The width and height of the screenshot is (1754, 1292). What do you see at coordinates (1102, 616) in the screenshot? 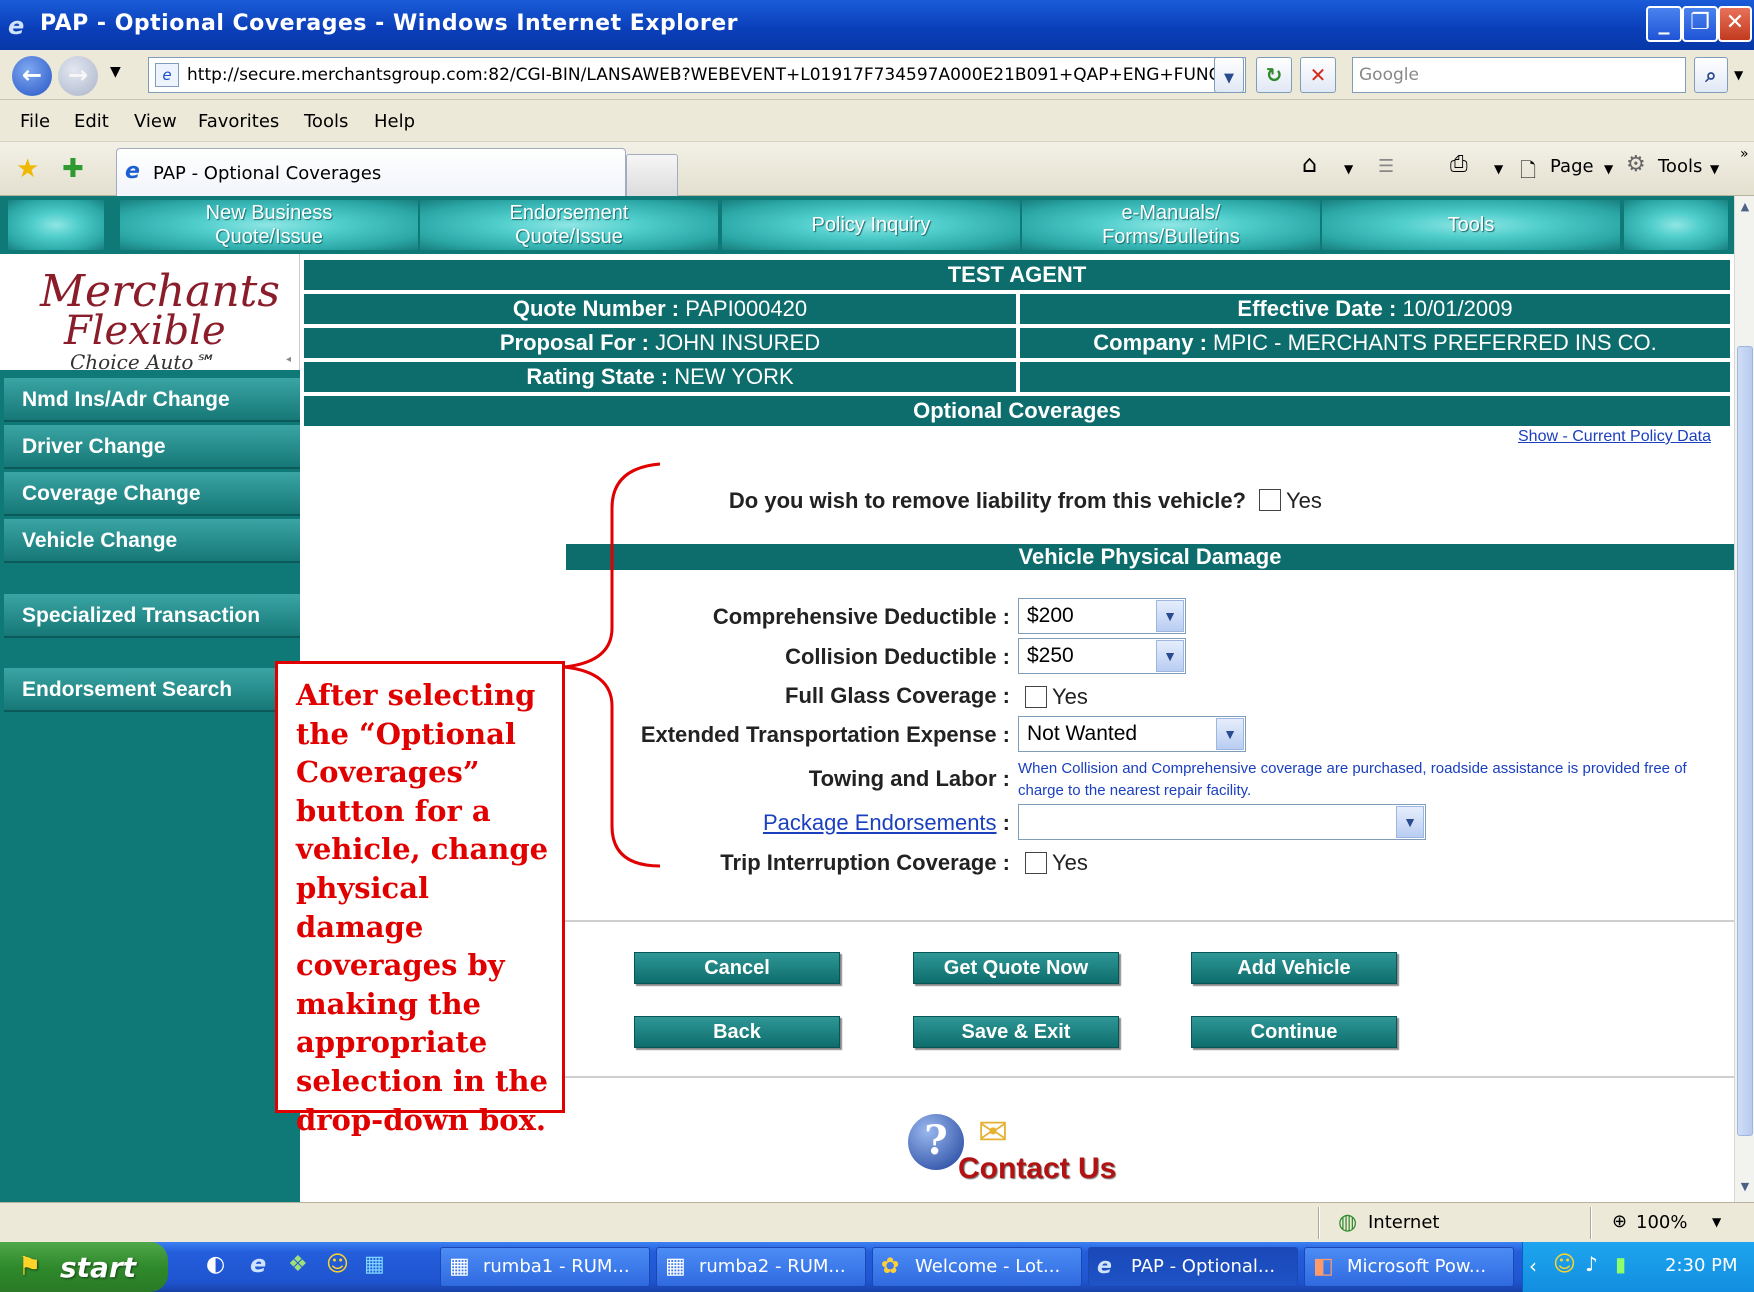
I see `comprehensive-deductible-select: $200 ▼` at bounding box center [1102, 616].